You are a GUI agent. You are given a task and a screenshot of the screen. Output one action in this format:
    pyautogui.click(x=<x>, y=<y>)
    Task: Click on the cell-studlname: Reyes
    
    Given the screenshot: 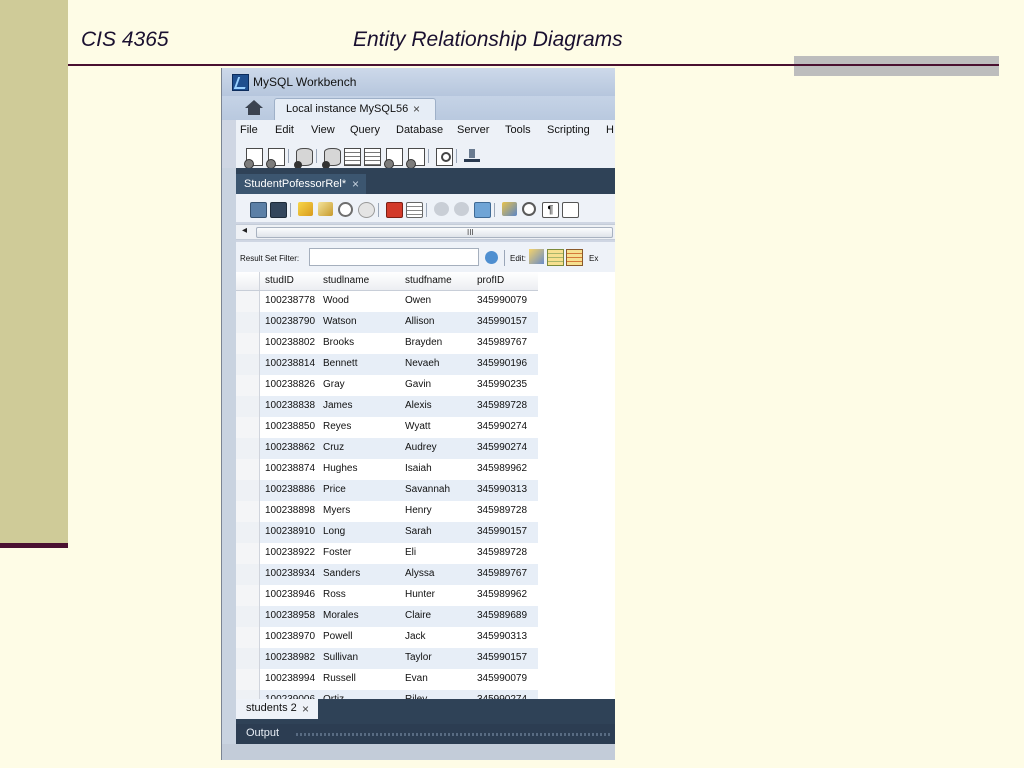 What is the action you would take?
    pyautogui.click(x=337, y=426)
    